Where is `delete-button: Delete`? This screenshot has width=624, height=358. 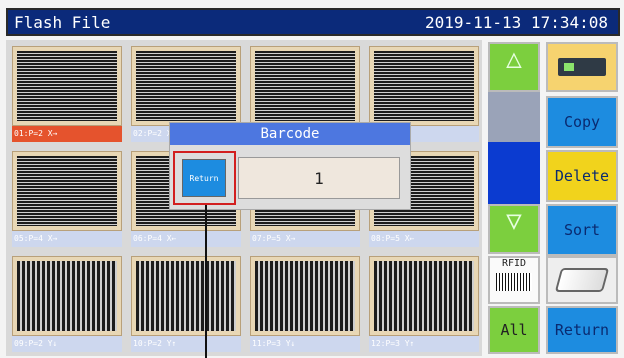
delete-button: Delete is located at coordinates (582, 176).